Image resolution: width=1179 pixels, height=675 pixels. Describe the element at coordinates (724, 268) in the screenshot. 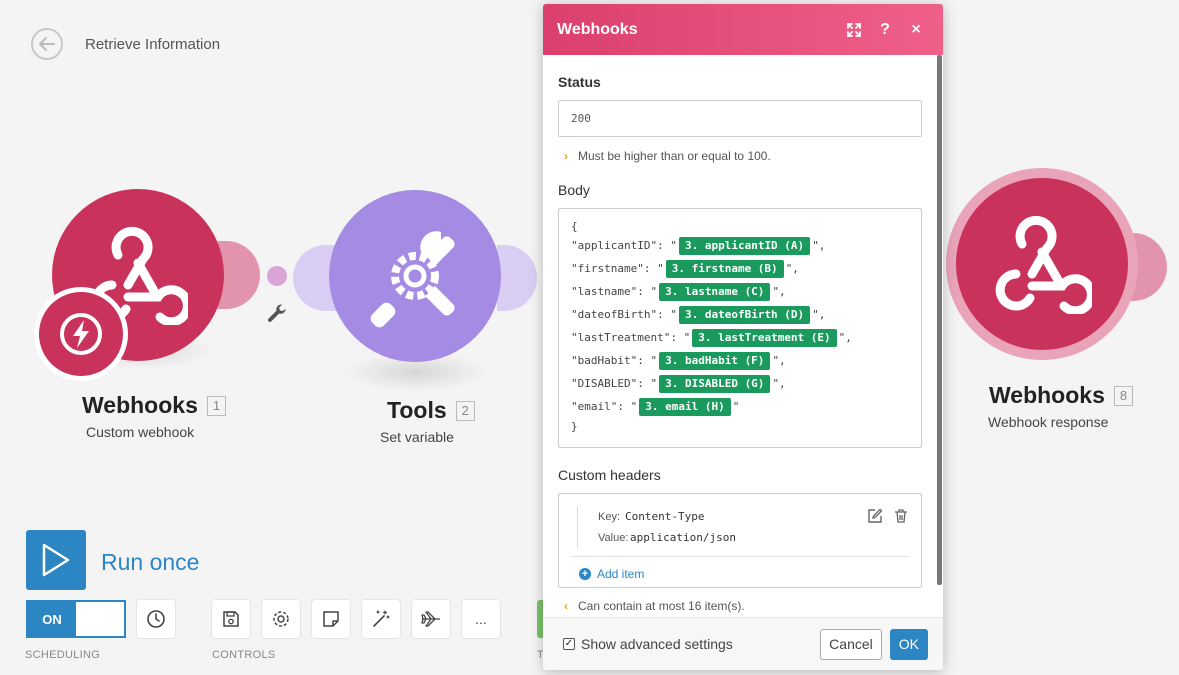

I see `mapped-variable-pill: 3. firstname (B)` at that location.